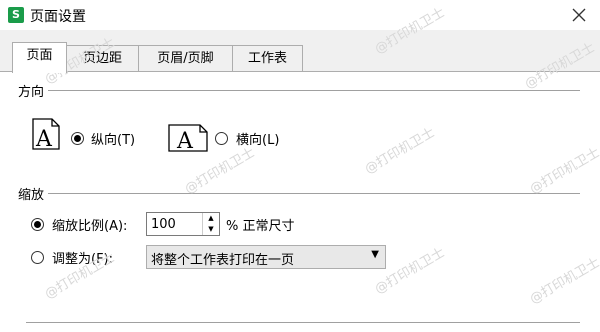 The image size is (600, 332). Describe the element at coordinates (211, 218) in the screenshot. I see `increment-button: ▲` at that location.